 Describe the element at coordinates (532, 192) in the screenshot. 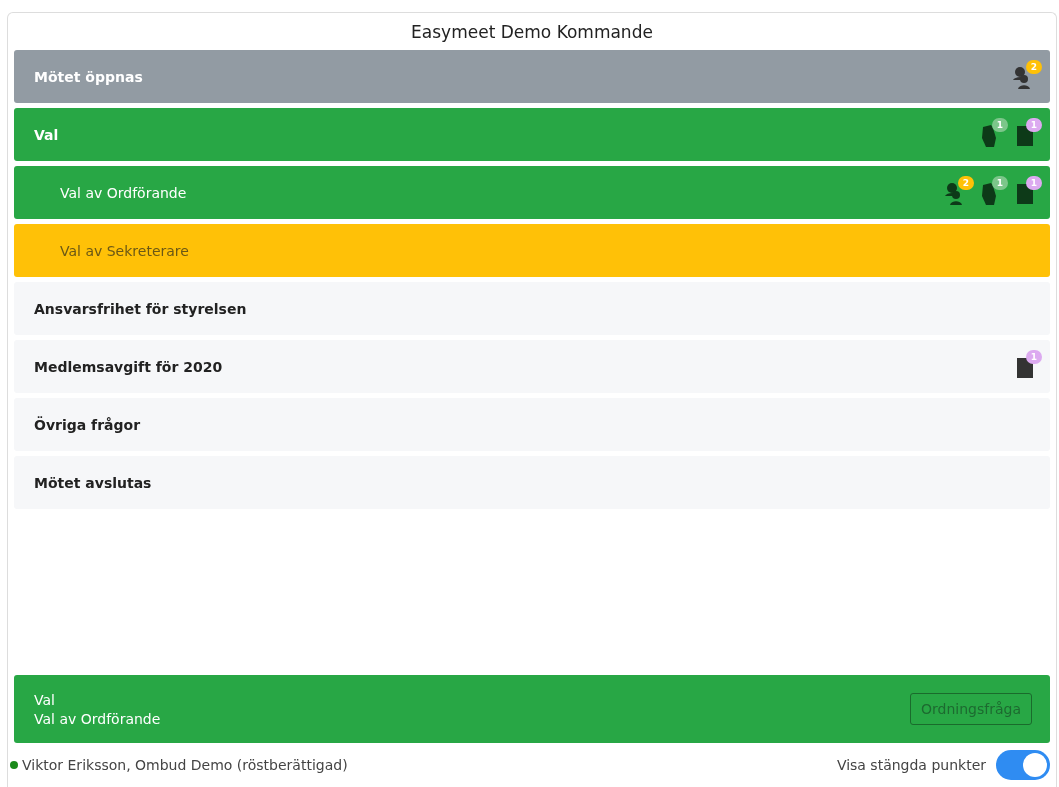

I see `agenda-item: Val av Ordförande 2 1 1` at that location.